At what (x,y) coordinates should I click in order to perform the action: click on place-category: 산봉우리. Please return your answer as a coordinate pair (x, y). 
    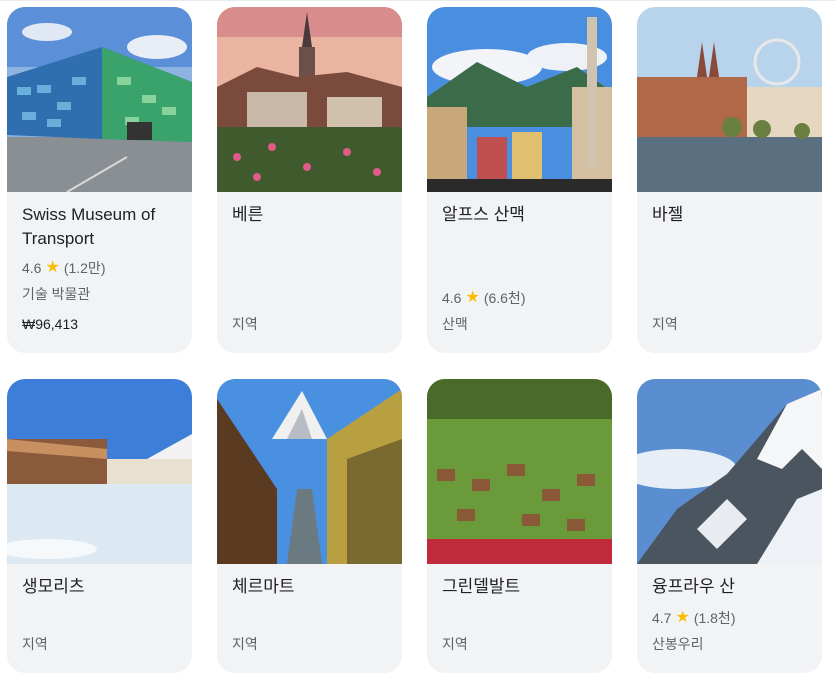
    Looking at the image, I should click on (678, 644).